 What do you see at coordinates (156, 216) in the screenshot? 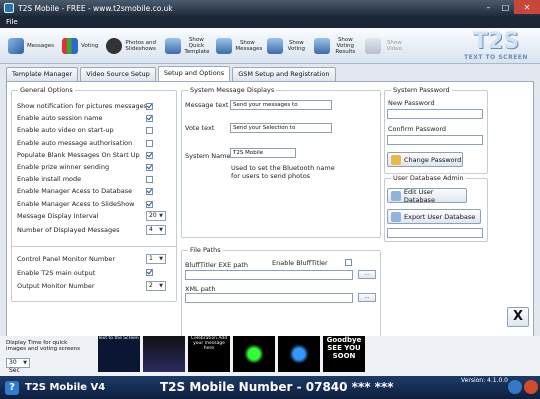
I see `interval-select: 20 ▼` at bounding box center [156, 216].